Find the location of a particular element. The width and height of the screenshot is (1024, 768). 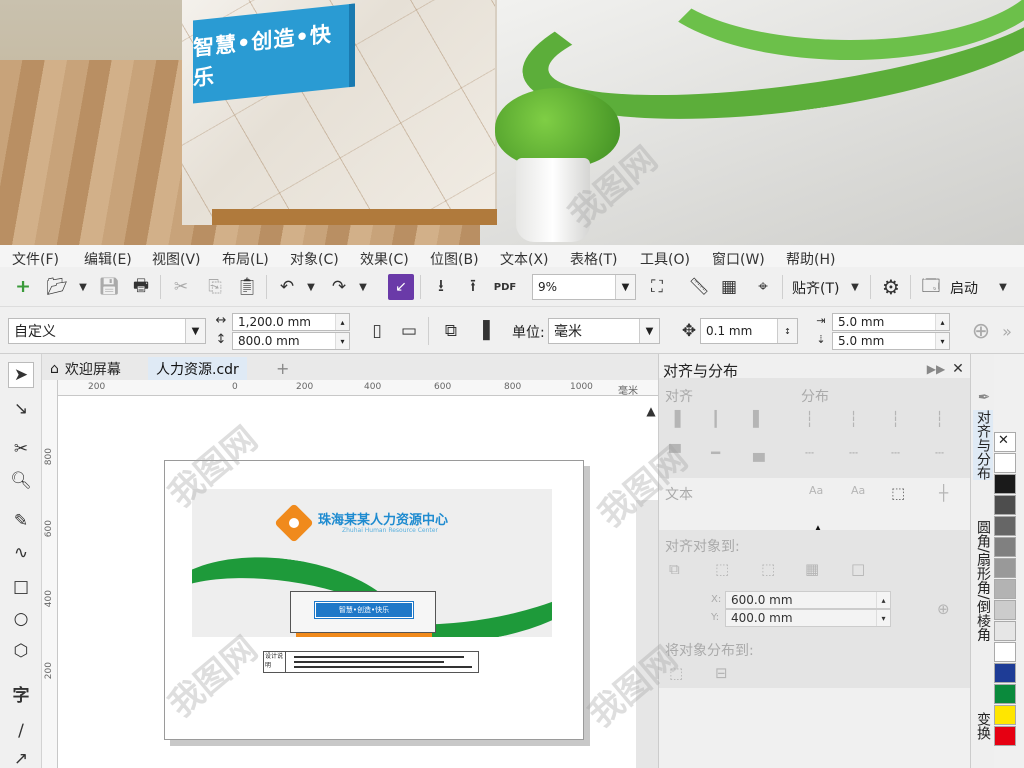

menu-bitmap: 位图(B) is located at coordinates (454, 258).